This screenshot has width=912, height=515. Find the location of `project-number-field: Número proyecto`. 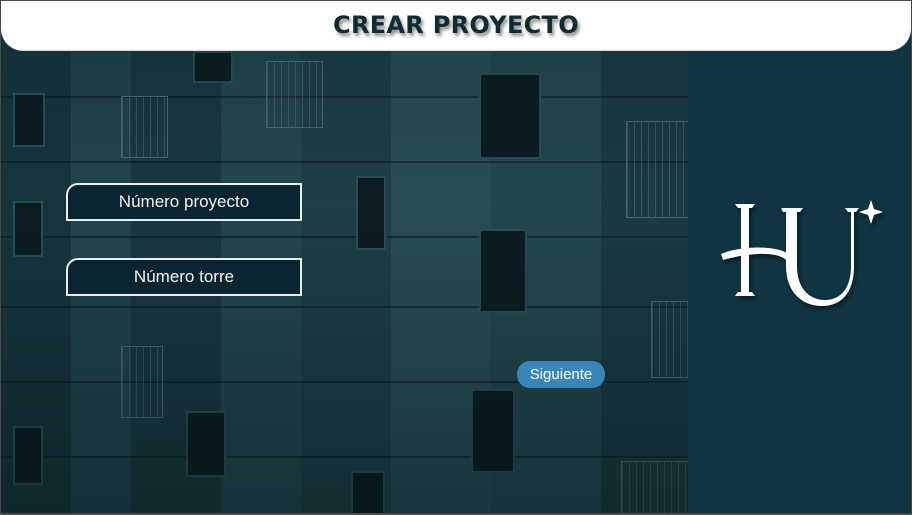

project-number-field: Número proyecto is located at coordinates (184, 202).